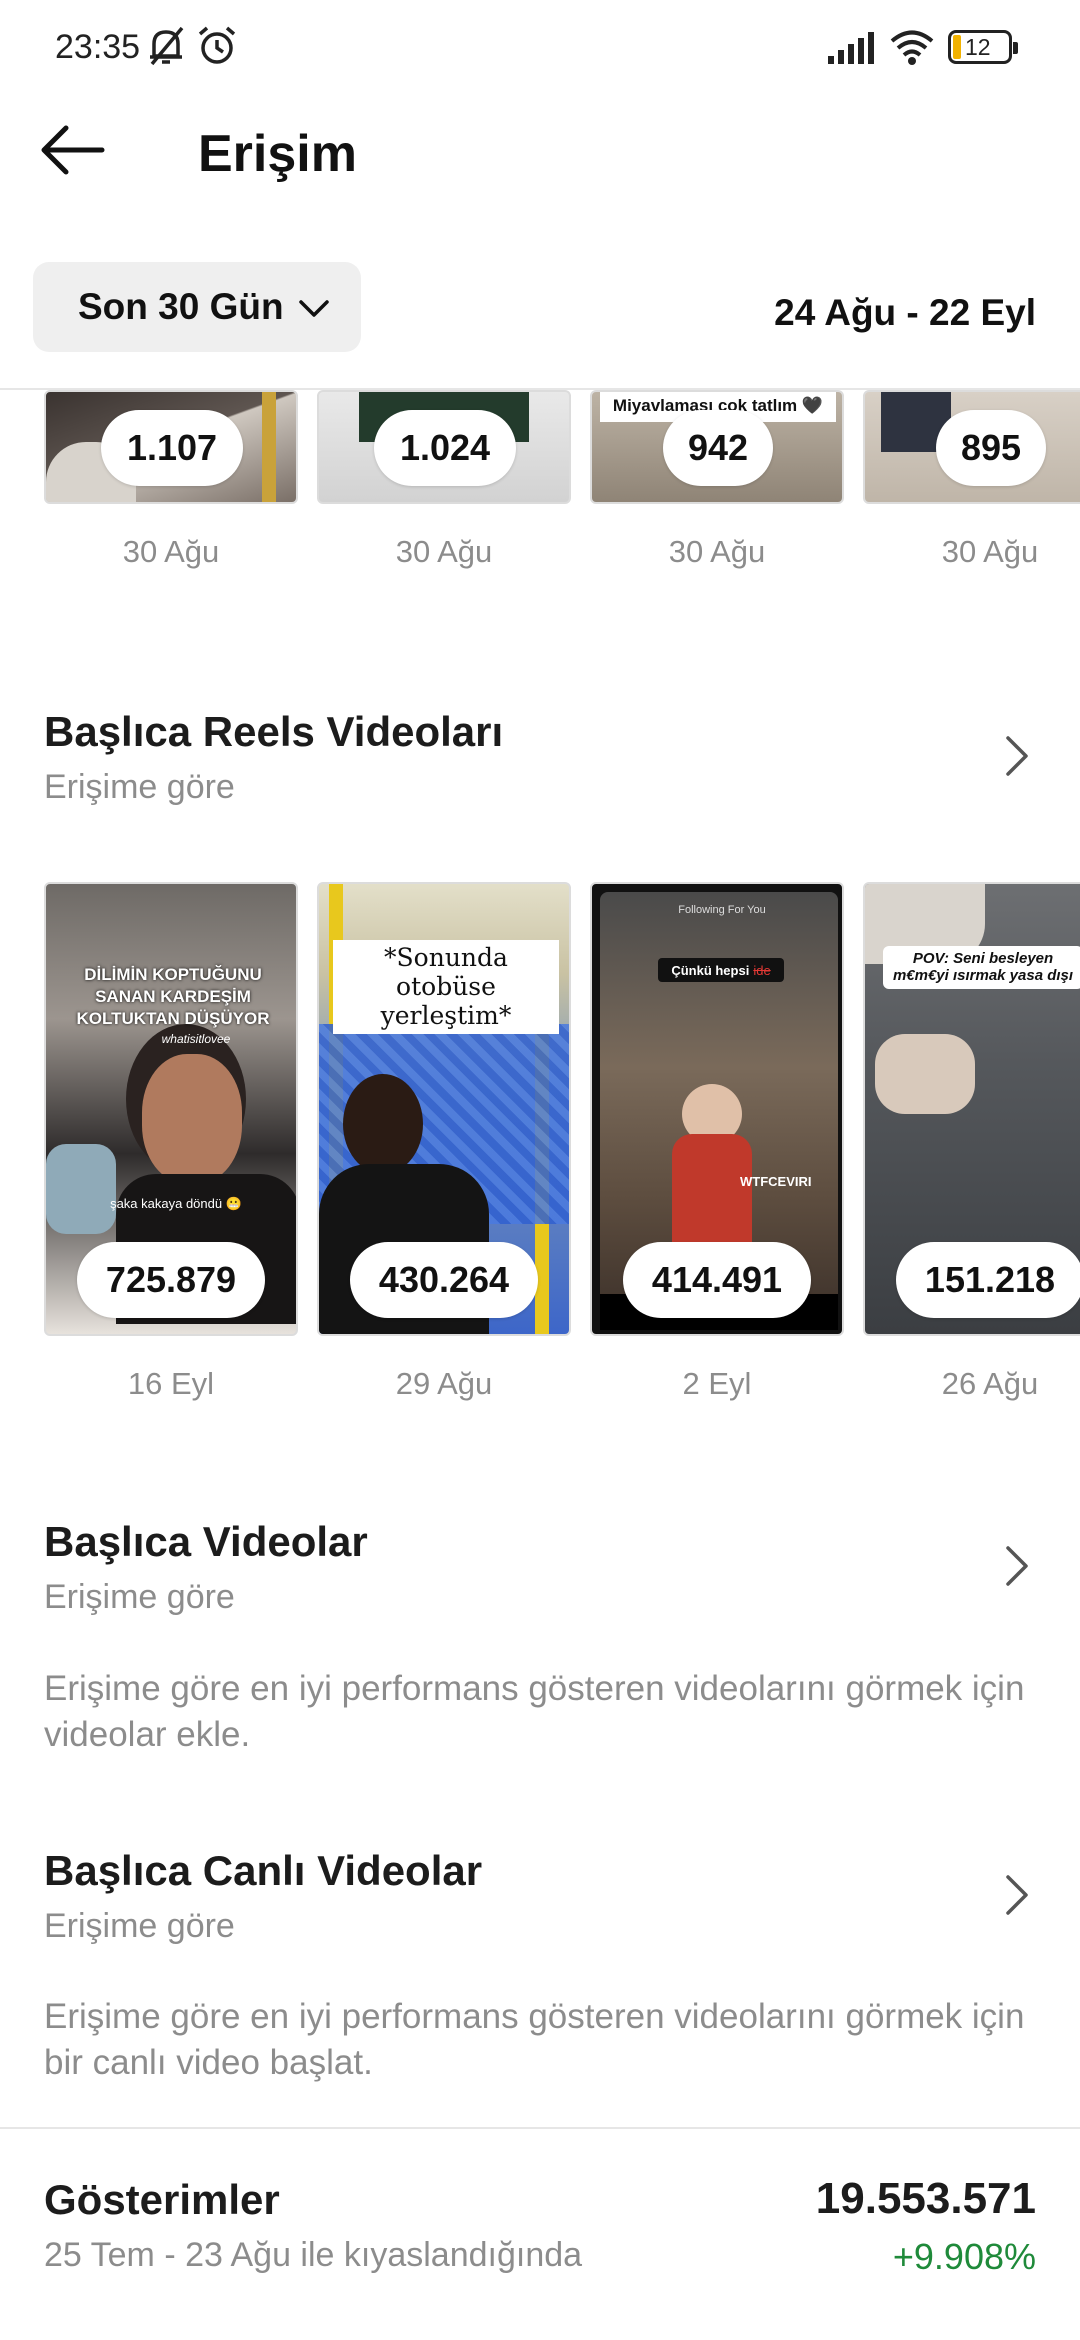 The image size is (1080, 2340). I want to click on section-title: Başlıca Videolar, so click(206, 1541).